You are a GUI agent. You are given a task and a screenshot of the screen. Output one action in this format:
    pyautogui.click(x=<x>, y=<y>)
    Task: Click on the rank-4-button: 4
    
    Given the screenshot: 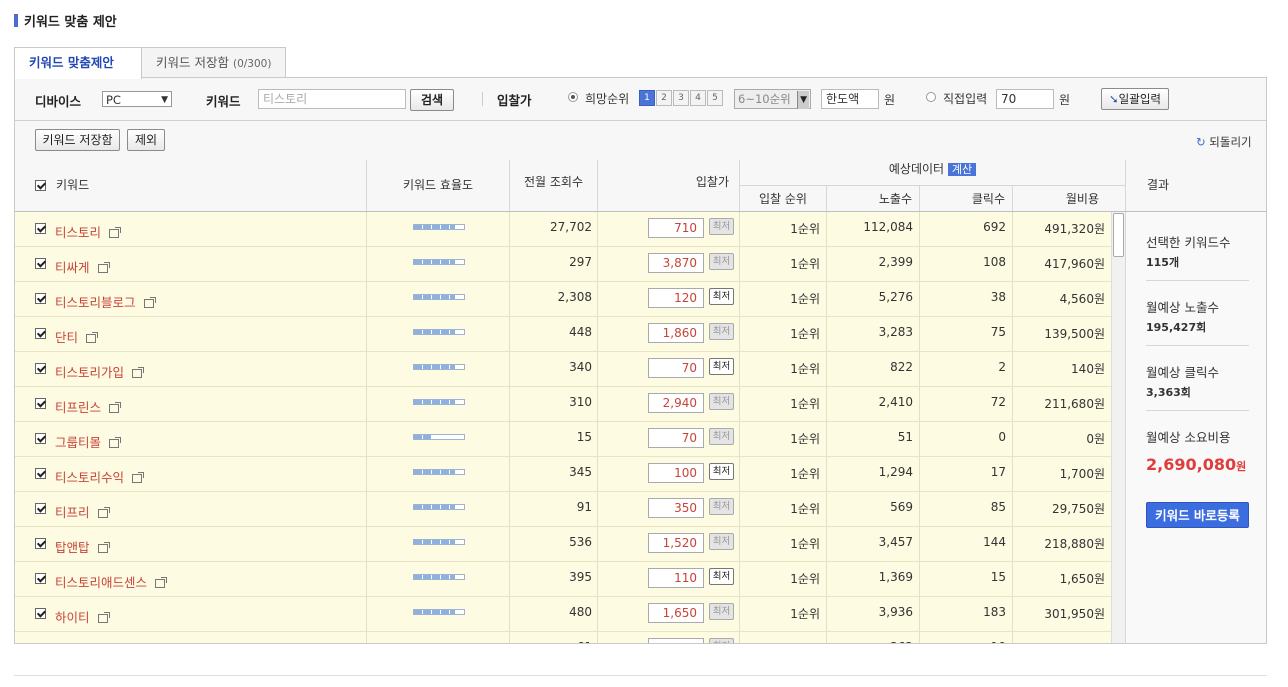 What is the action you would take?
    pyautogui.click(x=698, y=98)
    